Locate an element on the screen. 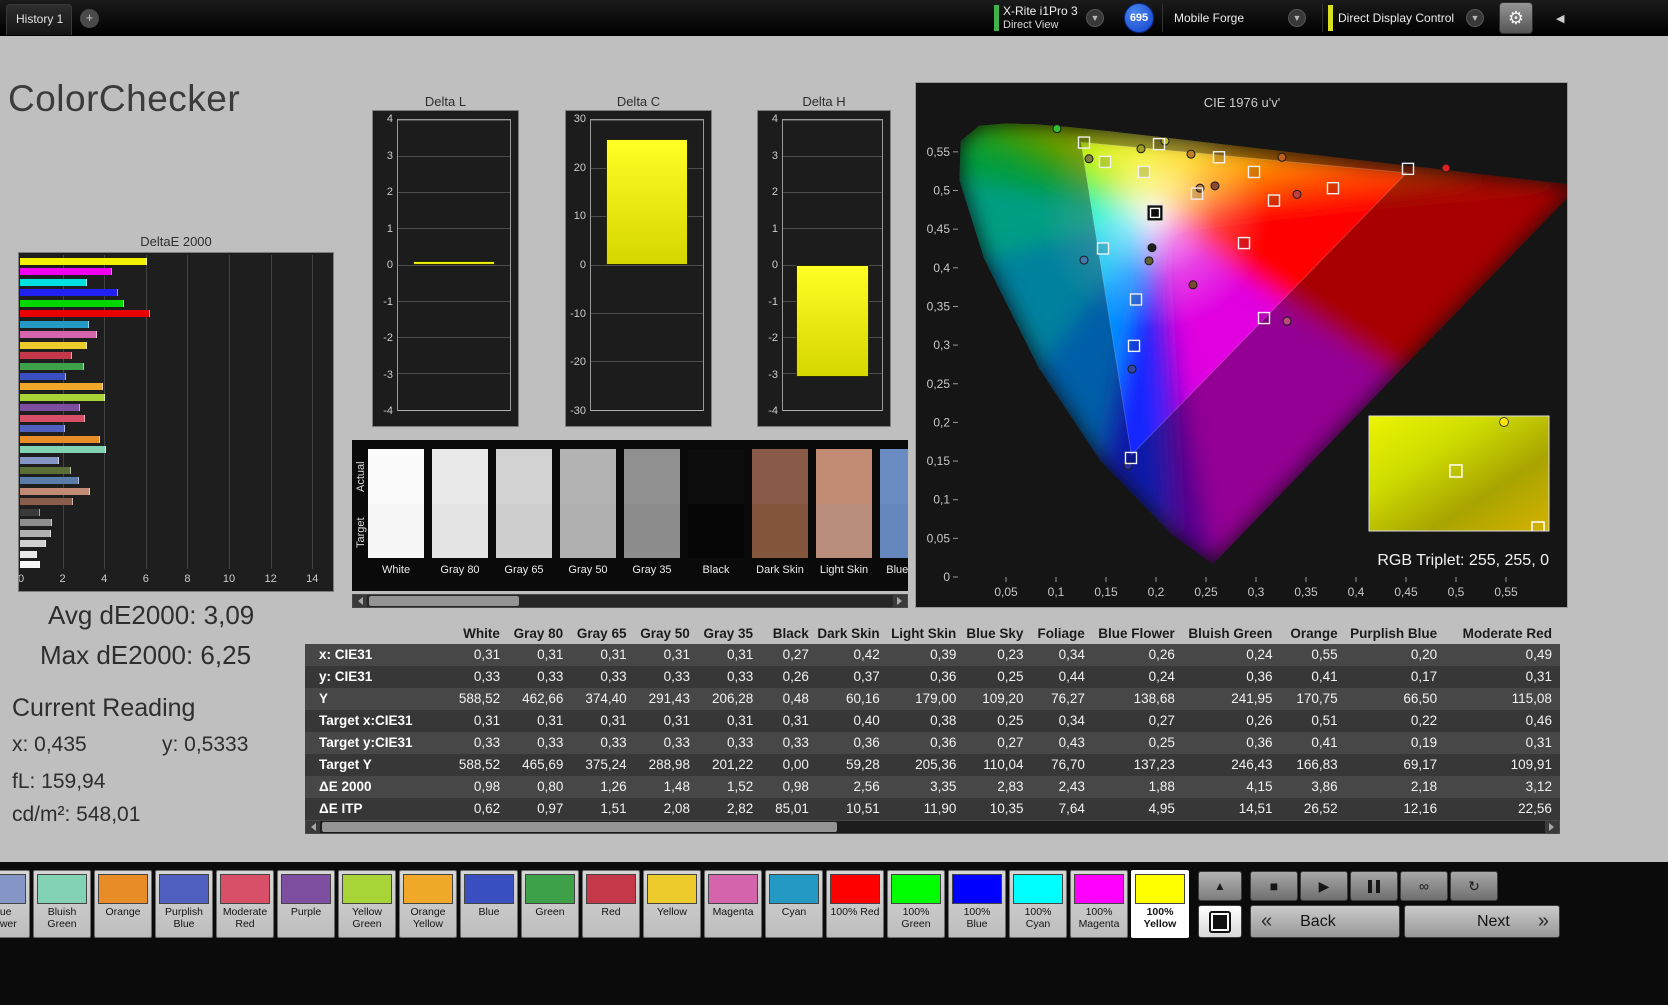 Image resolution: width=1668 pixels, height=1005 pixels. patch-button-moderate-red: Moderate Red is located at coordinates (245, 904).